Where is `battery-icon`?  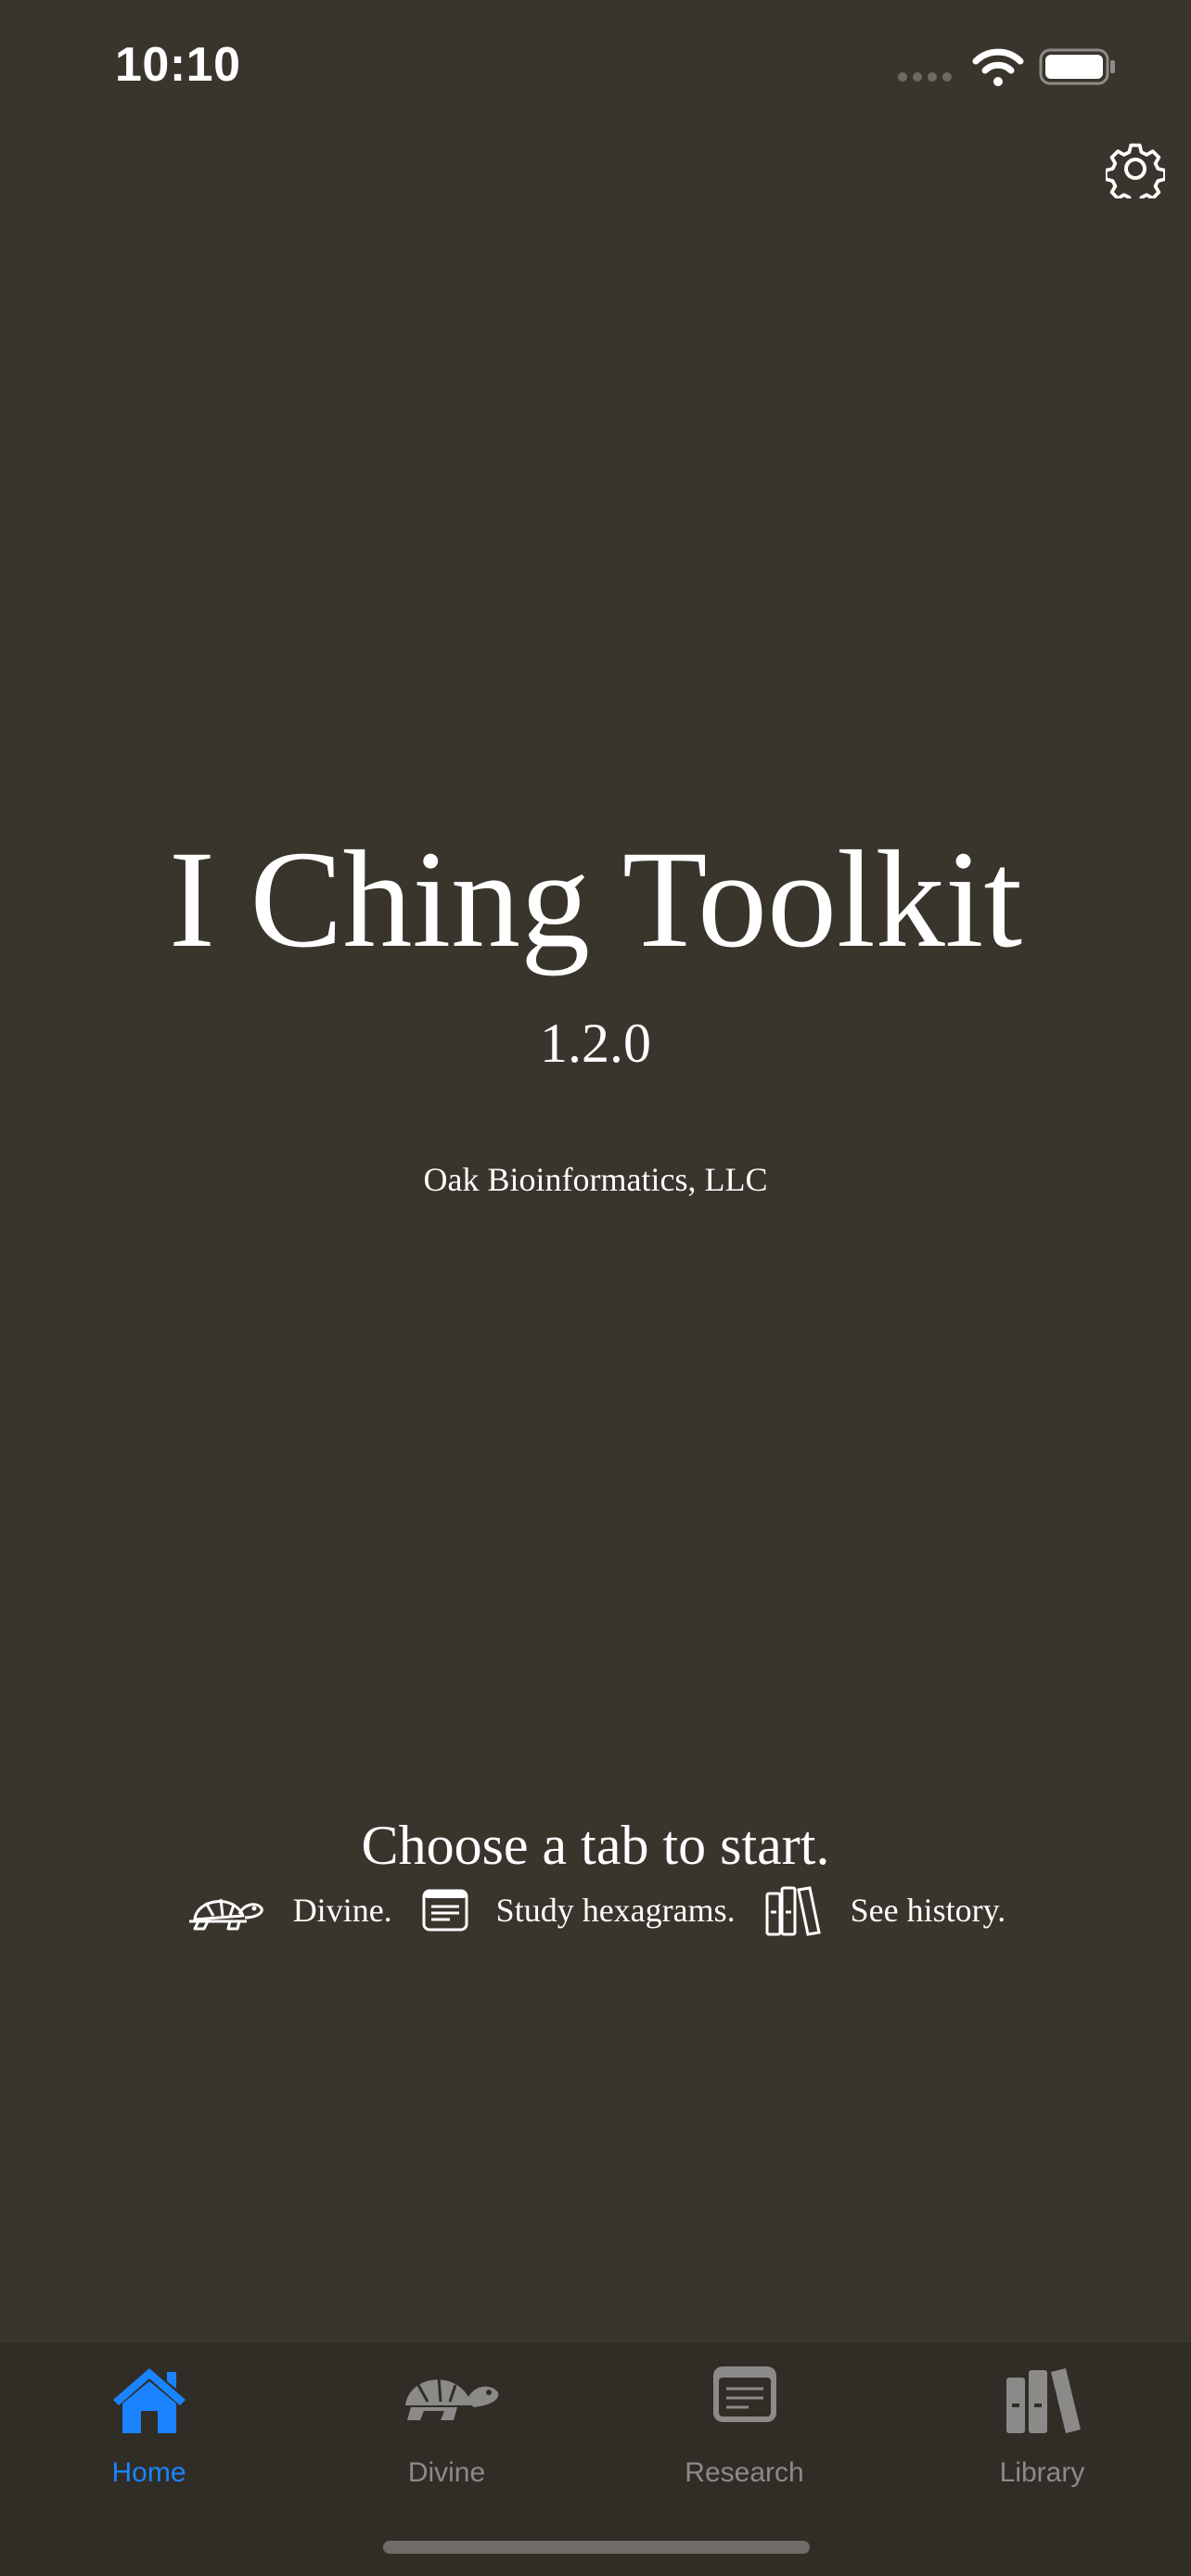 battery-icon is located at coordinates (1077, 66).